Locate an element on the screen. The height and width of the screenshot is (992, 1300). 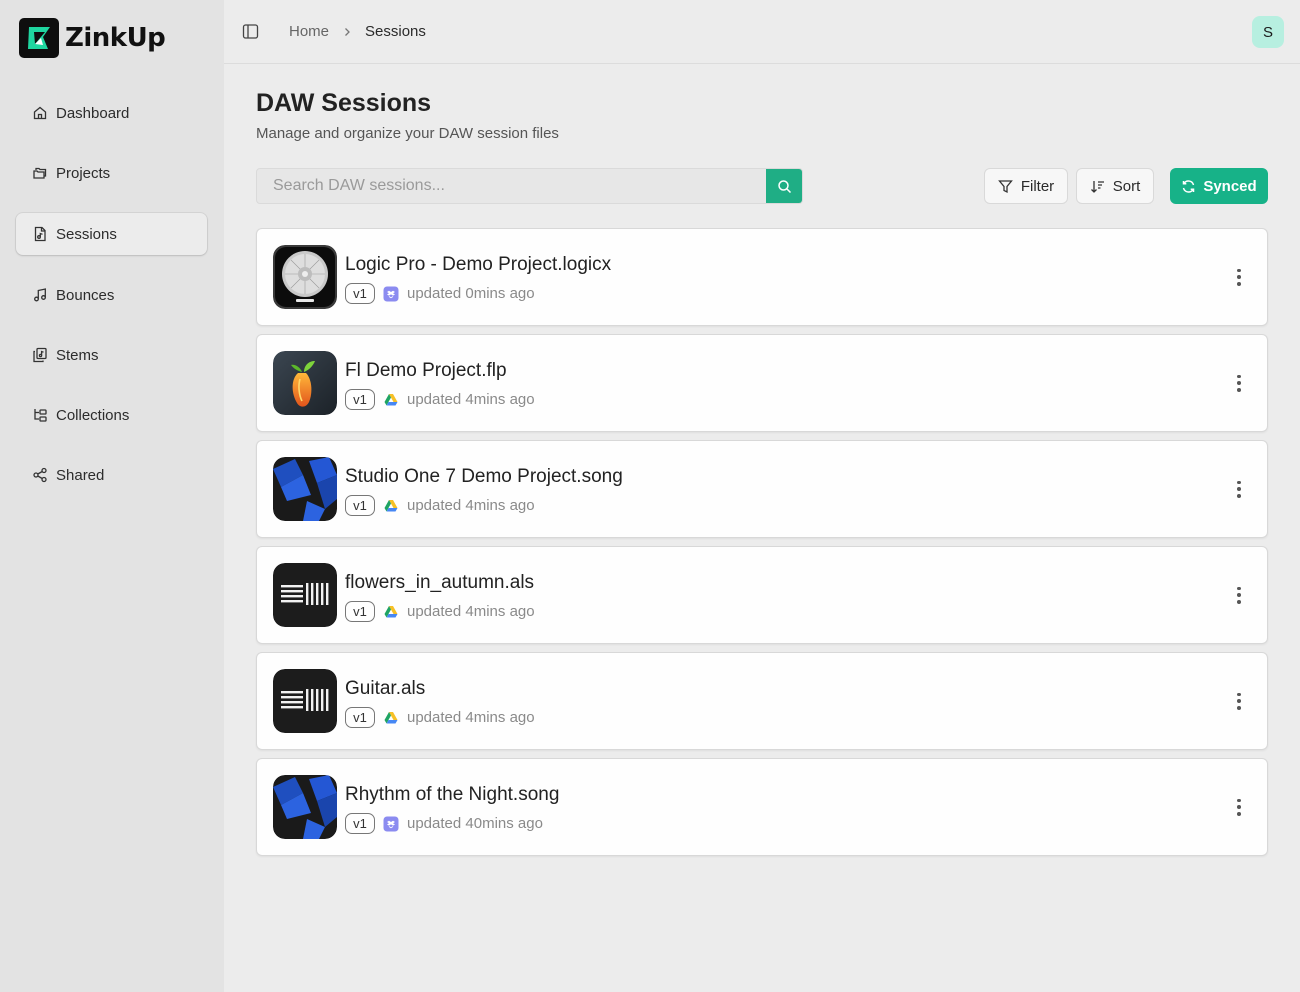
session-name: Fl Demo Project.flp is located at coordinates (426, 371).